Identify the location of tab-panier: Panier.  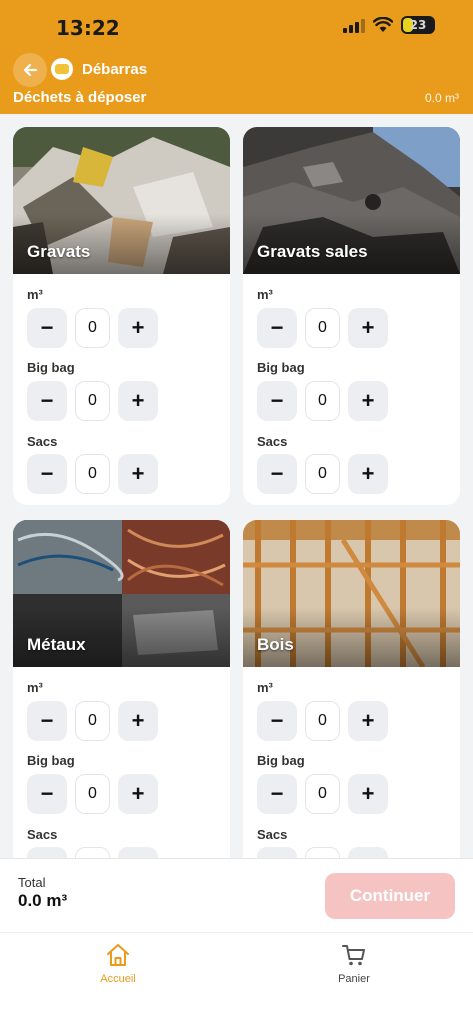
(354, 963).